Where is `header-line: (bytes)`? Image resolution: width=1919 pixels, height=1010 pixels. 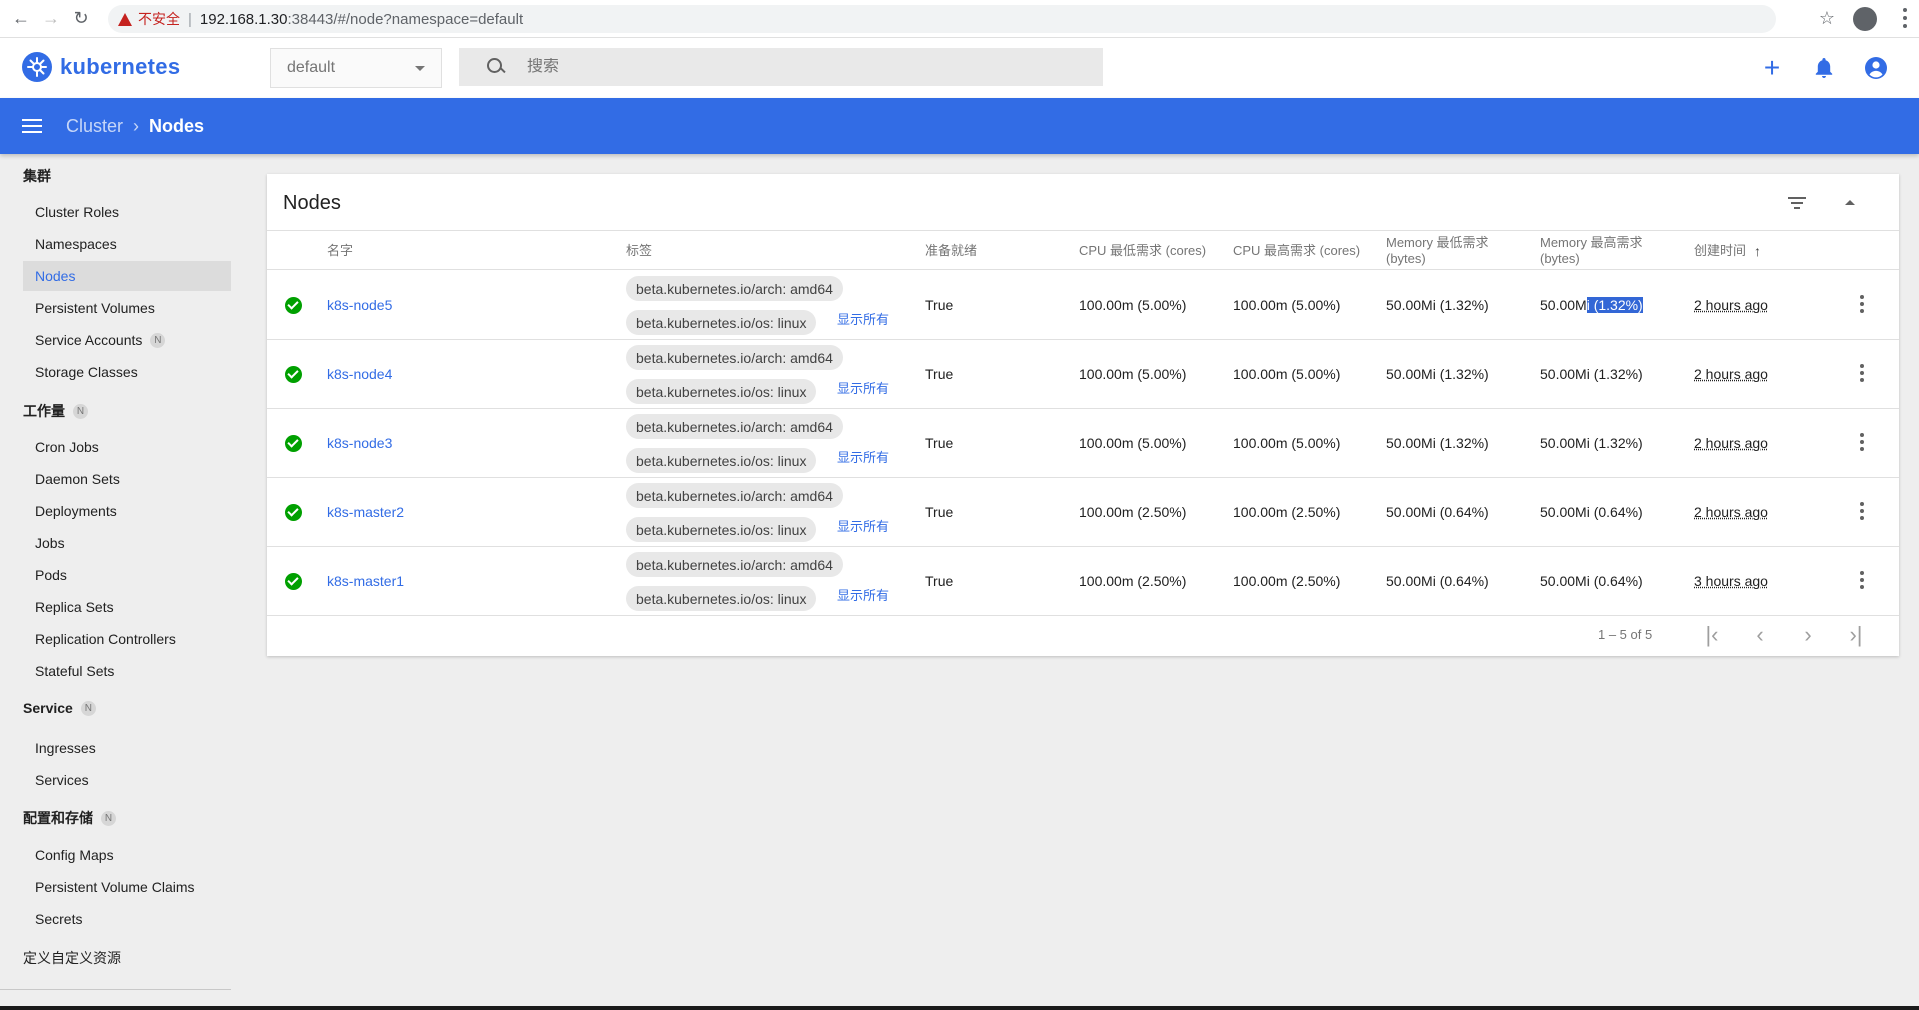 header-line: (bytes) is located at coordinates (1406, 258).